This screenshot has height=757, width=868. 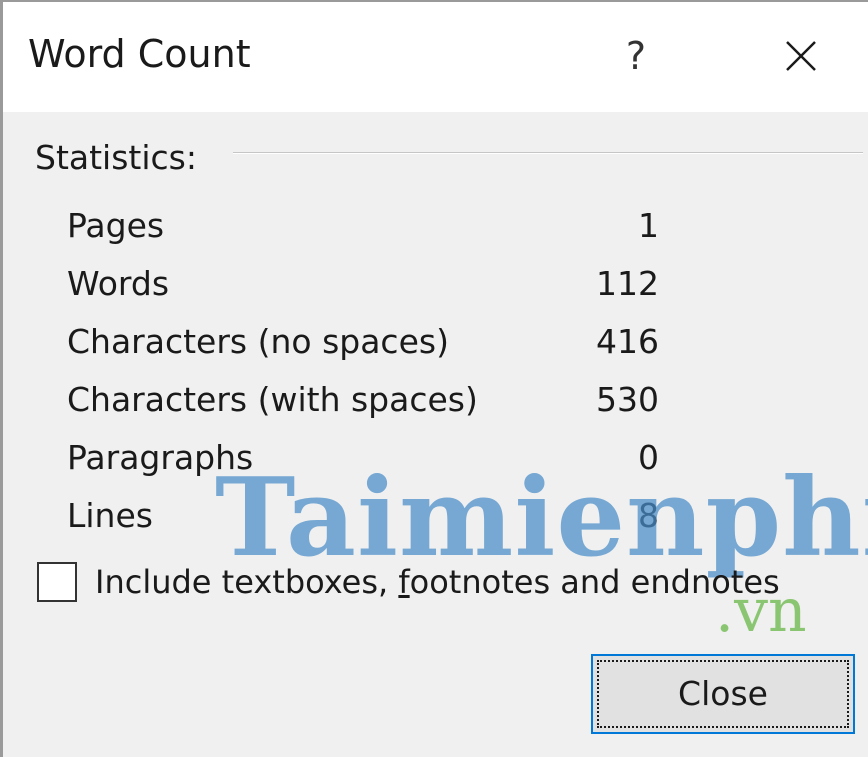 I want to click on stat-value: 8, so click(x=648, y=515).